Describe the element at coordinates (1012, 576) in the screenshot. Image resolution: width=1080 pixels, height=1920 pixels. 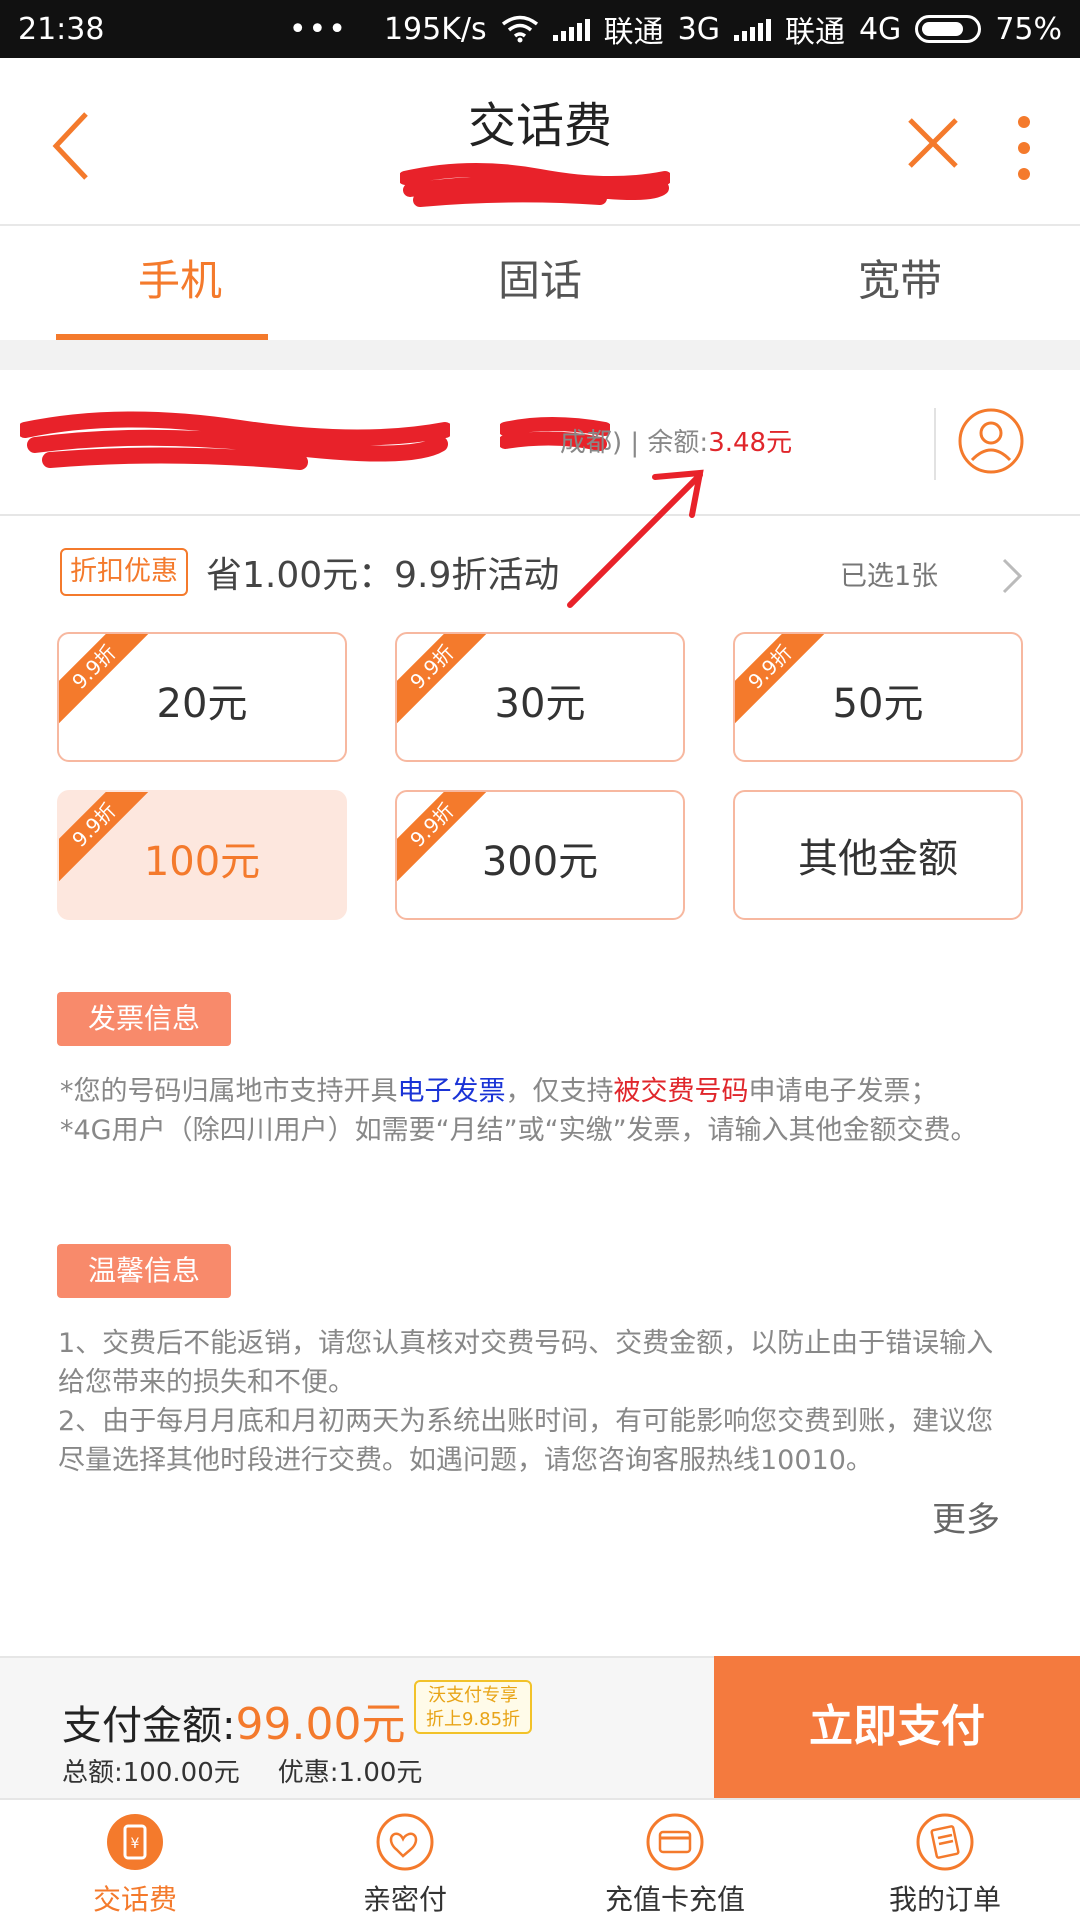
I see `chevron-right-icon` at that location.